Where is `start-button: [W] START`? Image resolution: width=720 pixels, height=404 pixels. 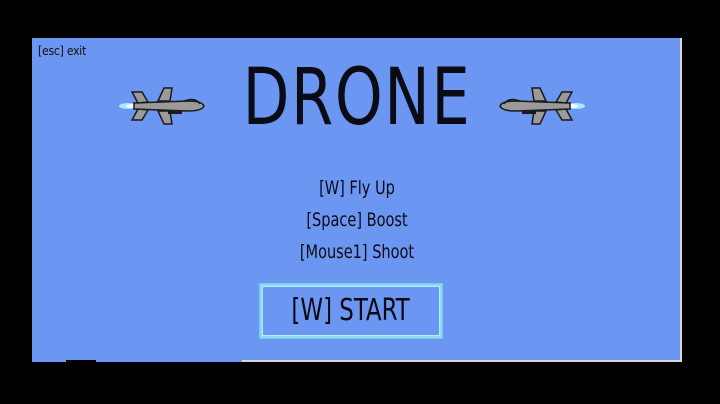
start-button: [W] START is located at coordinates (351, 311).